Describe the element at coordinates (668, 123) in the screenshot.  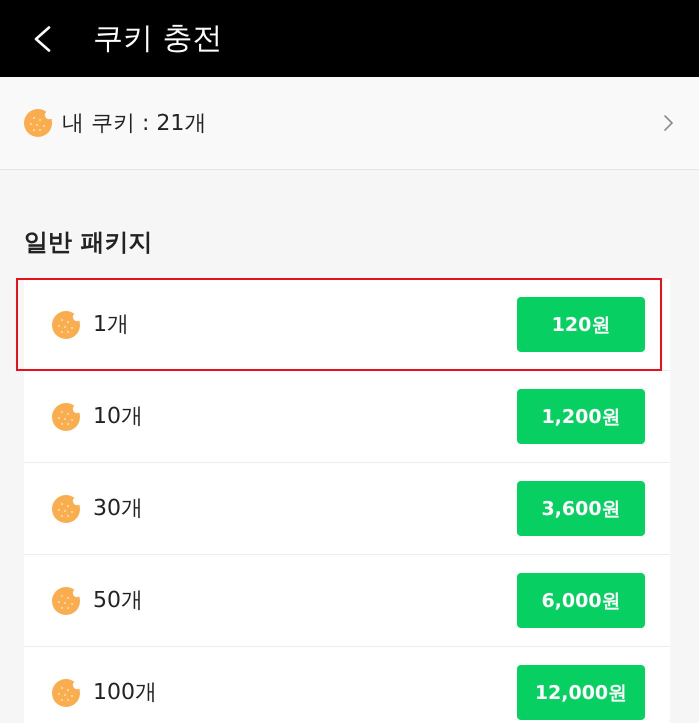
I see `chevron-right-icon` at that location.